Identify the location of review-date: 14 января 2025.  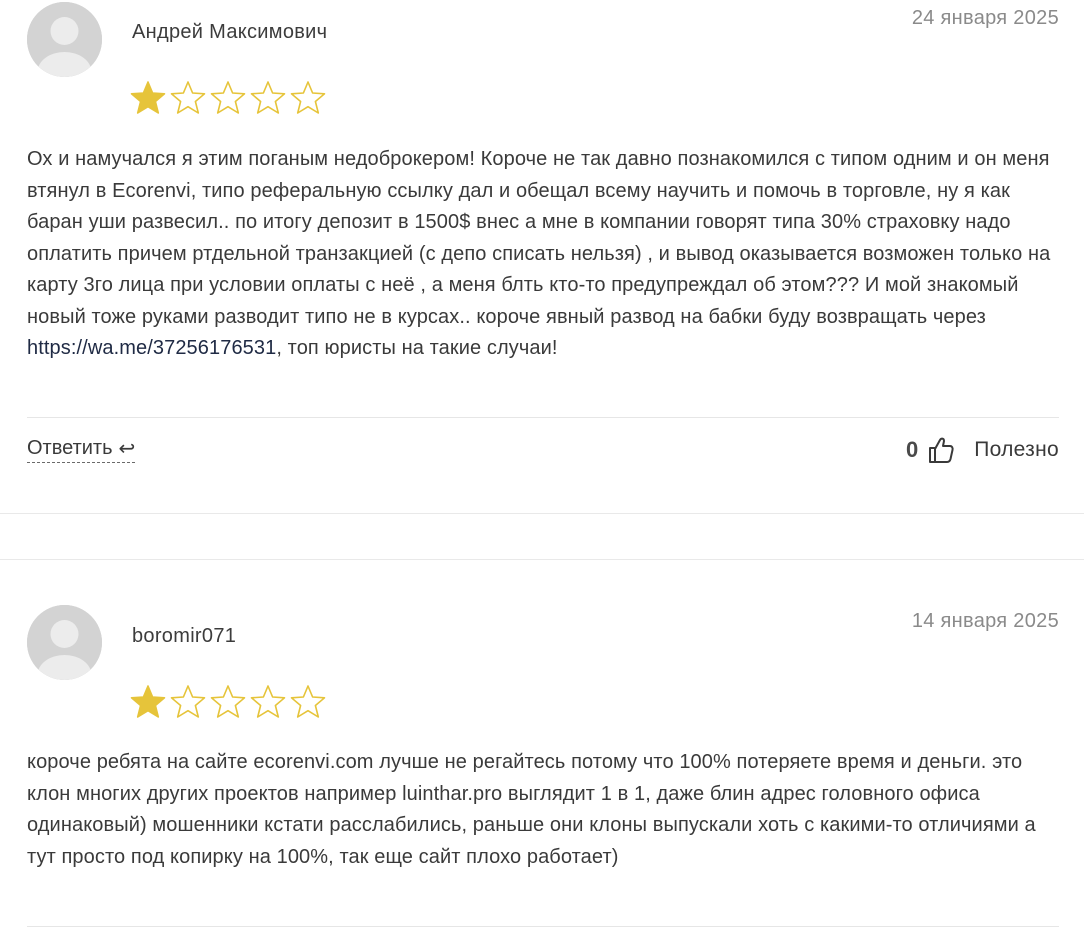
(985, 621).